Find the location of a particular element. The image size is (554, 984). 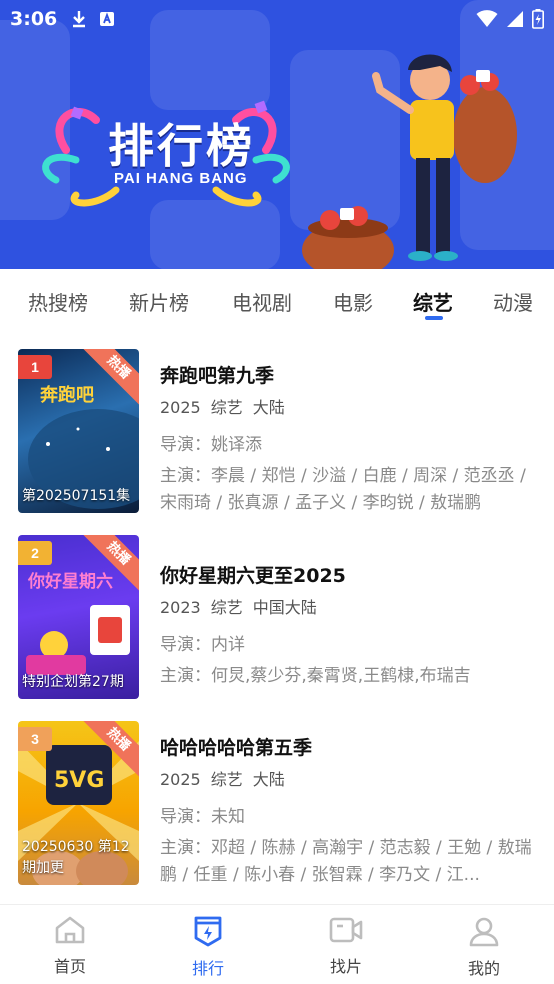

item-title: 你好星期六更至2025 is located at coordinates (350, 574).